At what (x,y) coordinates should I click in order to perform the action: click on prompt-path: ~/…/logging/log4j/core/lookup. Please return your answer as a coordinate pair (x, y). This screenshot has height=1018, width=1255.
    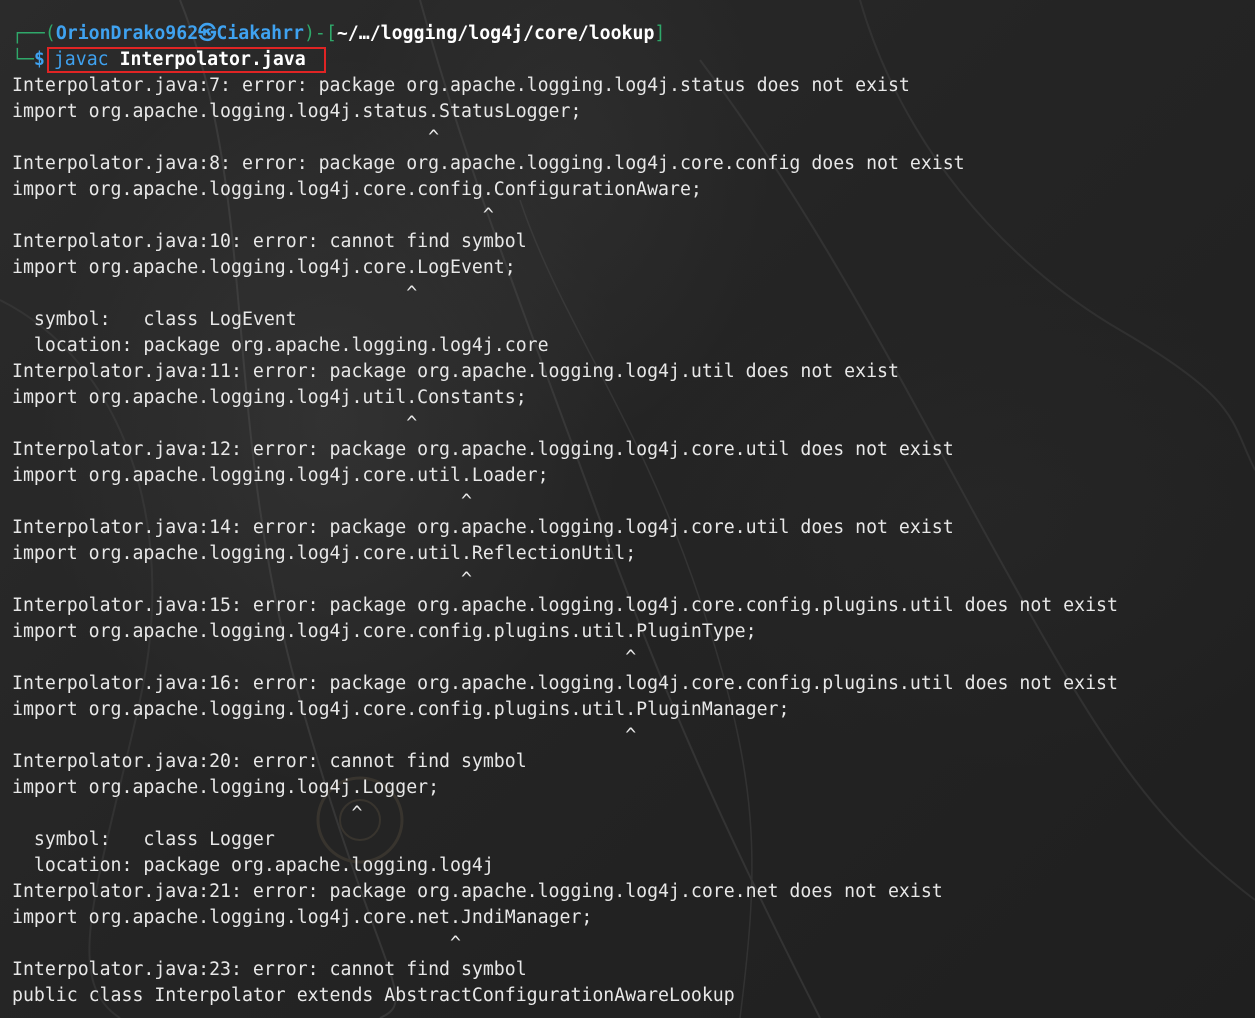
    Looking at the image, I should click on (495, 33).